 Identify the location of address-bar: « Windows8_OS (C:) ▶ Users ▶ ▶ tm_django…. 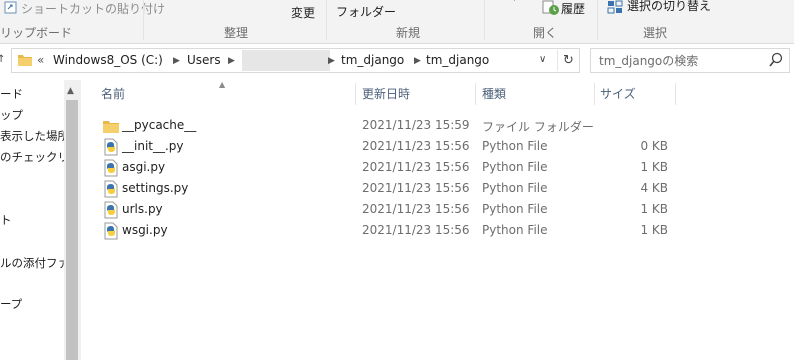
(295, 60).